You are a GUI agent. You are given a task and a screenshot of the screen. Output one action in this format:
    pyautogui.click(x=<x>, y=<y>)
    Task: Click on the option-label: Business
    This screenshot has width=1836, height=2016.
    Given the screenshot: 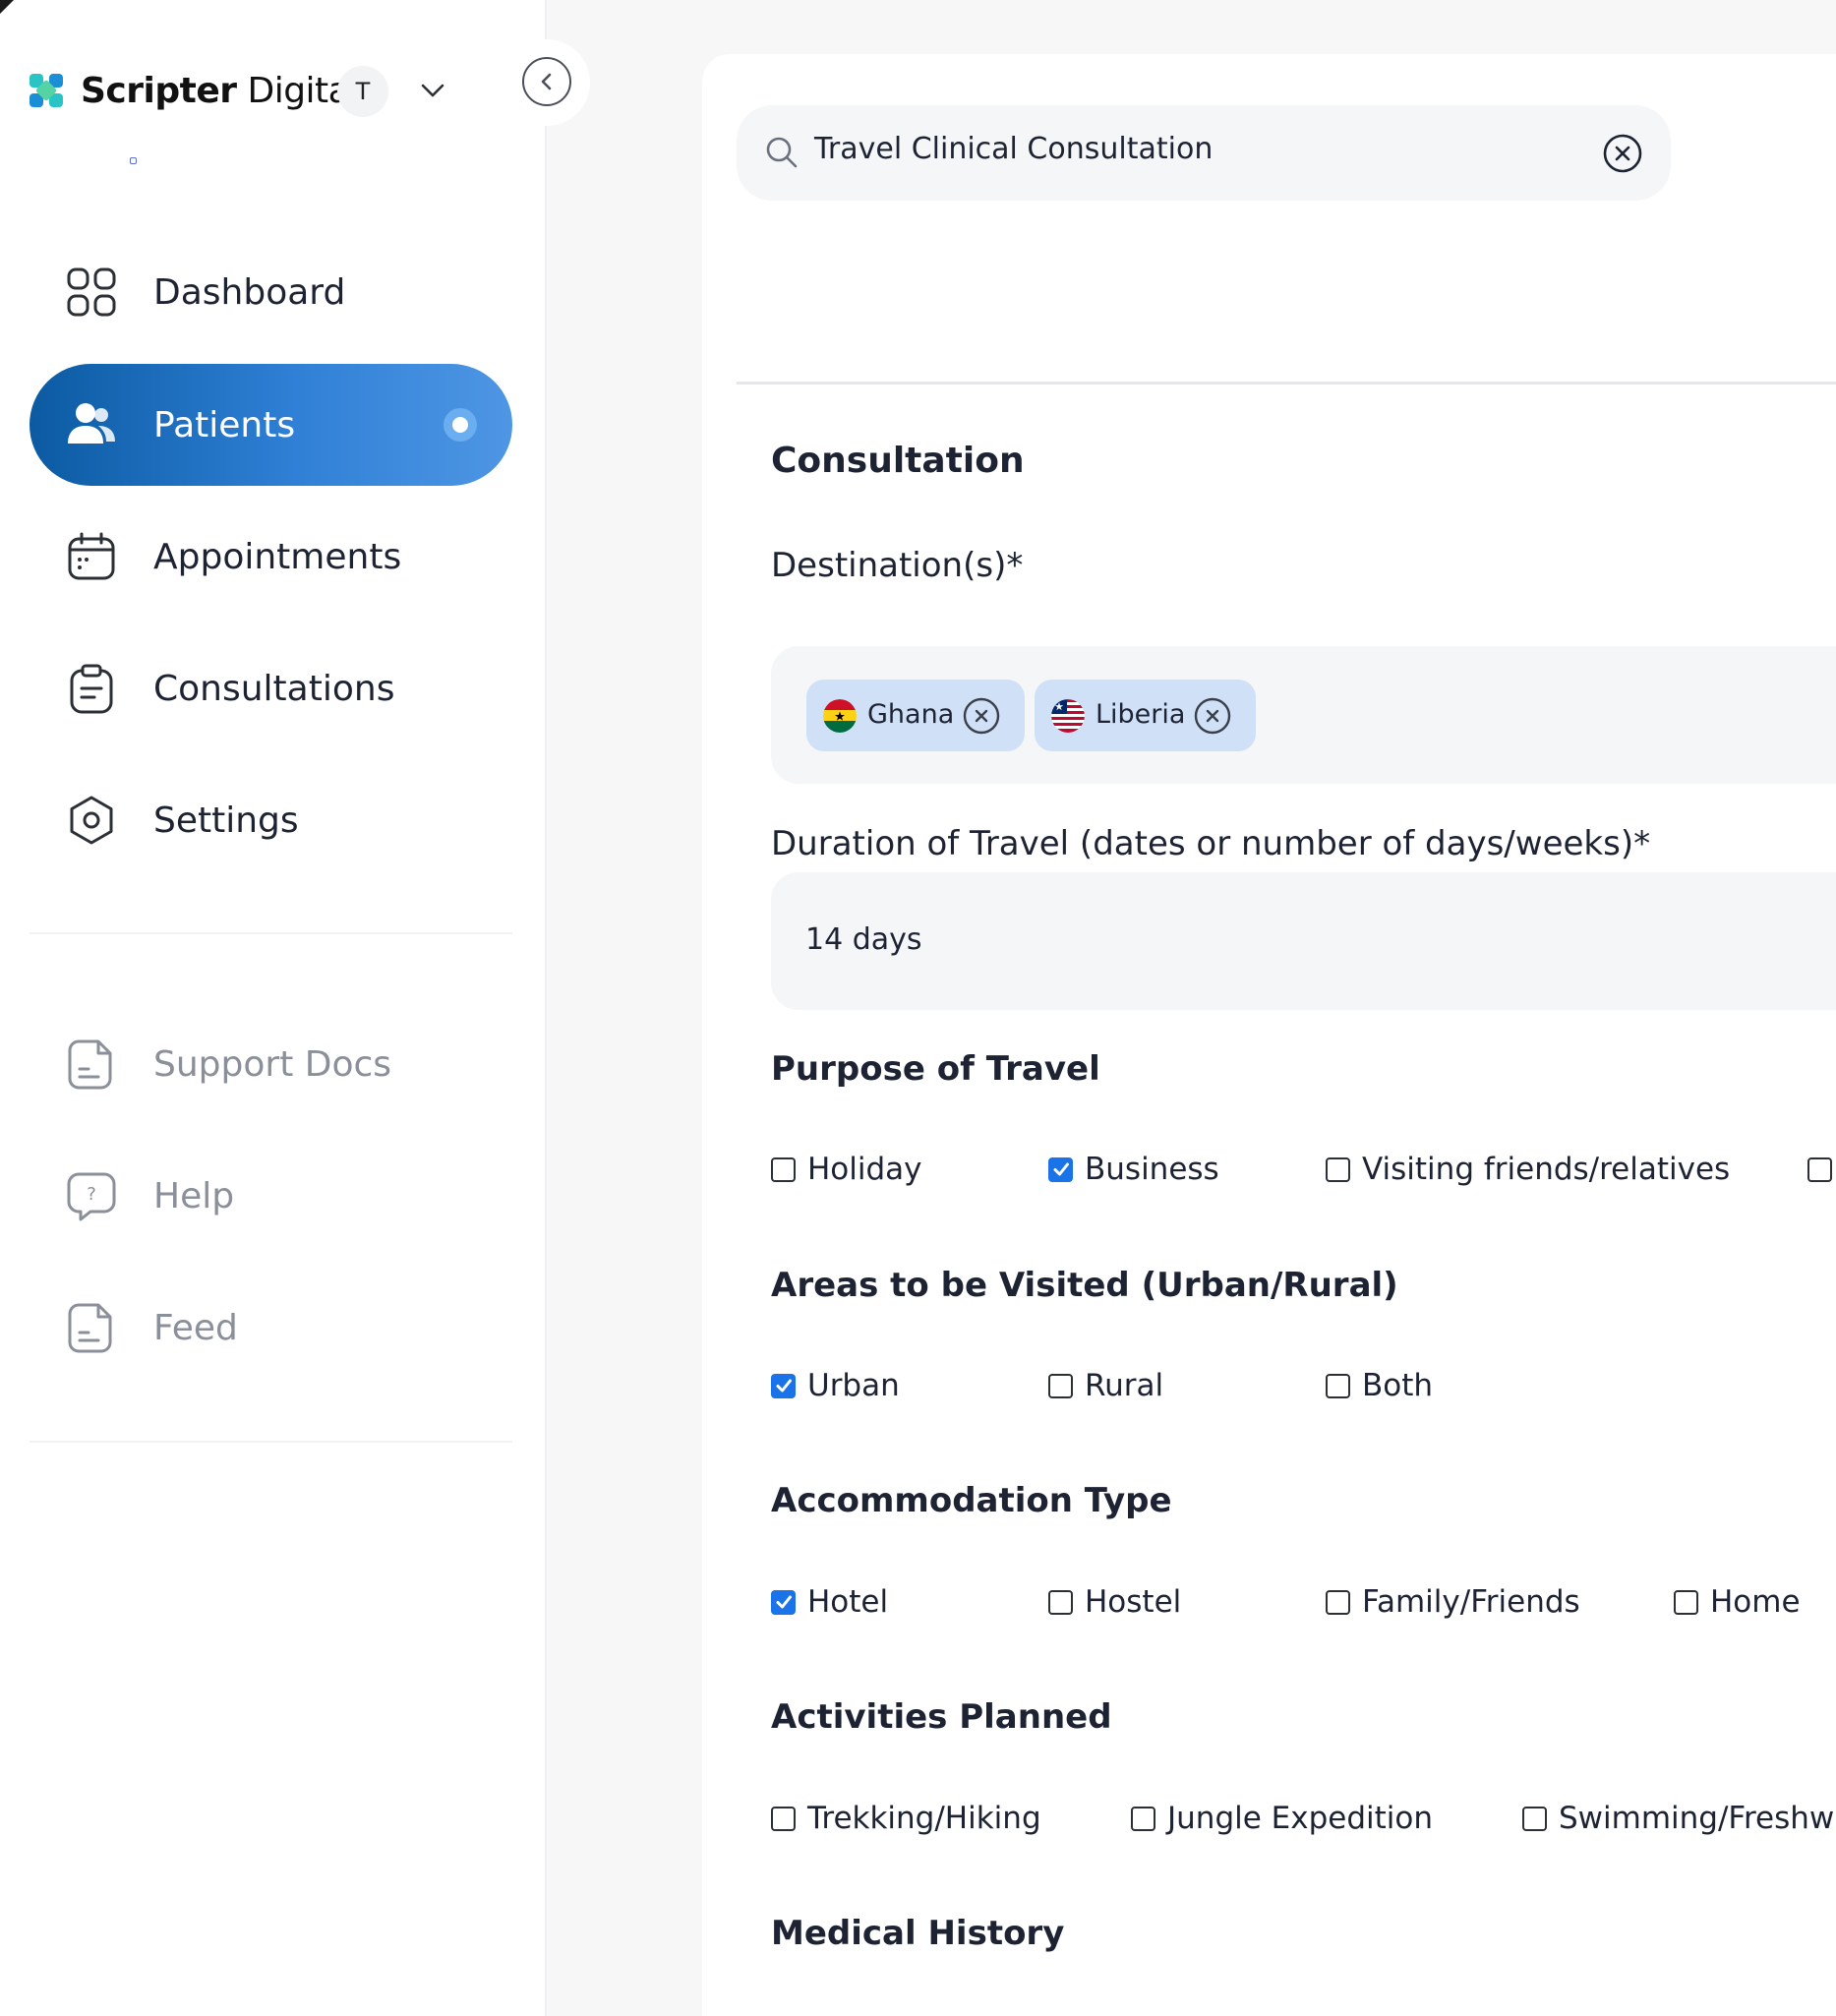 What is the action you would take?
    pyautogui.click(x=1152, y=1169)
    